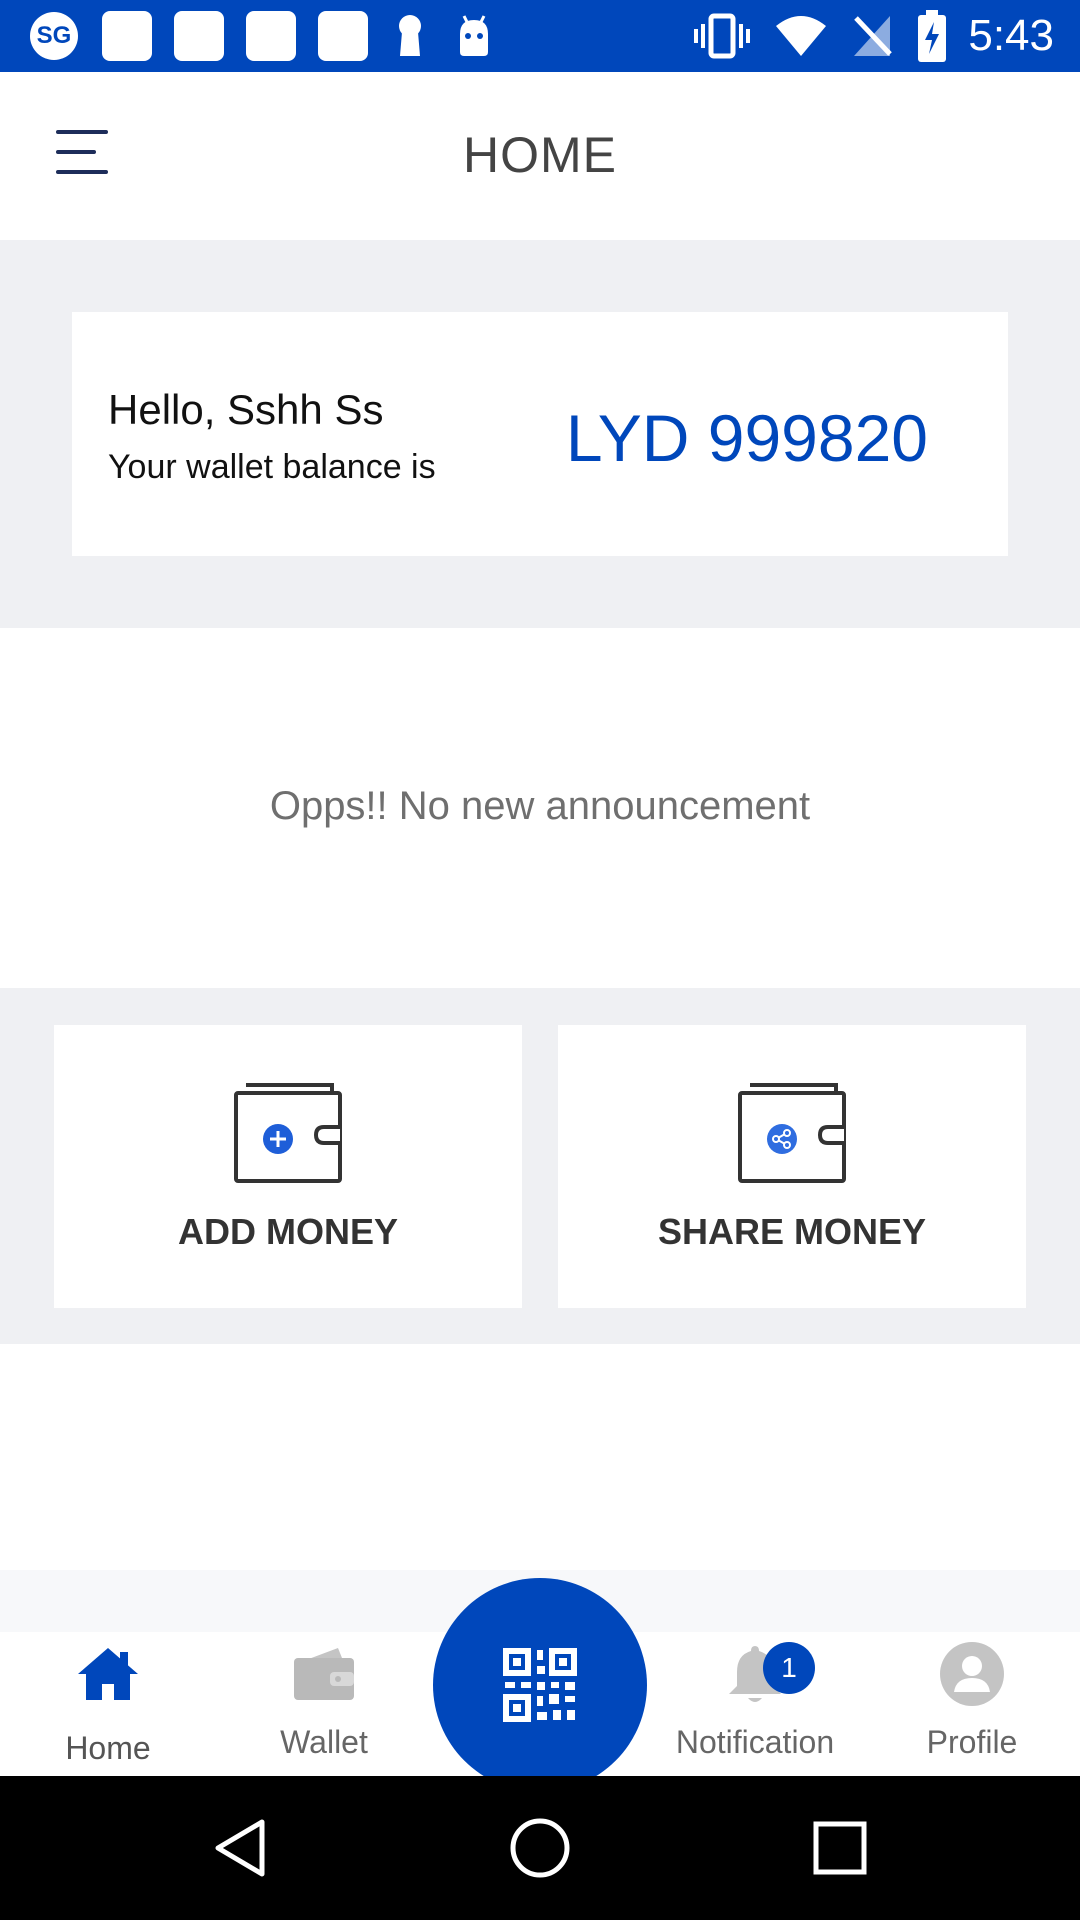  I want to click on wallet-add-icon, so click(288, 1133).